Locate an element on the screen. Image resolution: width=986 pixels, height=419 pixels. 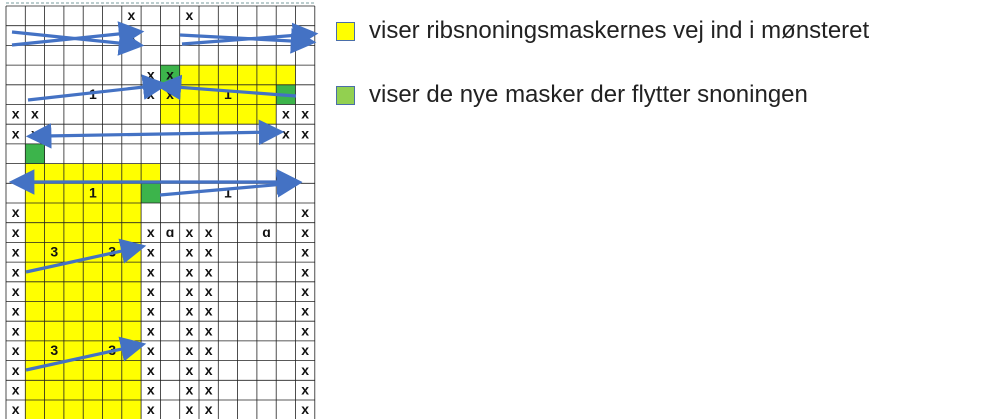
green-cell is located at coordinates (151, 193).